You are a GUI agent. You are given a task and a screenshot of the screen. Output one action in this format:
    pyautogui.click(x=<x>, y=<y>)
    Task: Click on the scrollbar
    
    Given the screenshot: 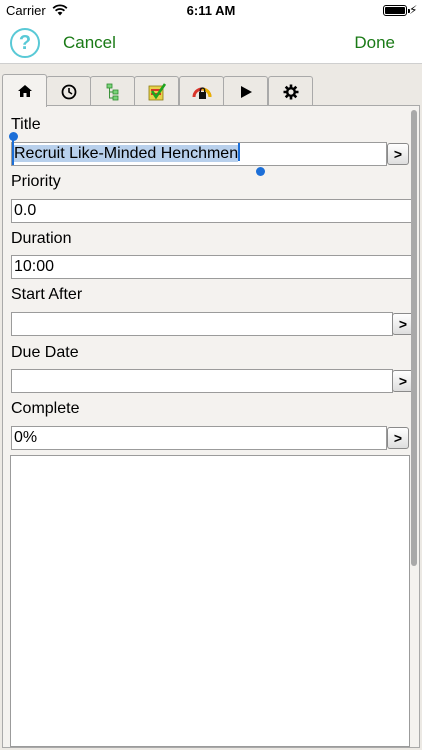 What is the action you would take?
    pyautogui.click(x=414, y=338)
    